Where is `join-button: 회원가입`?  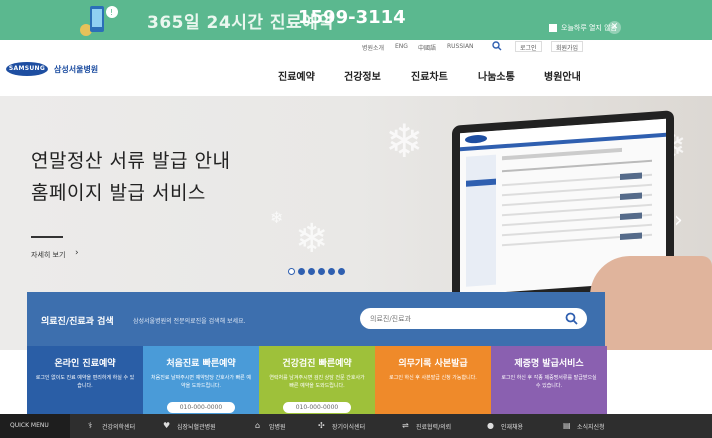
join-button: 회원가입 is located at coordinates (567, 46).